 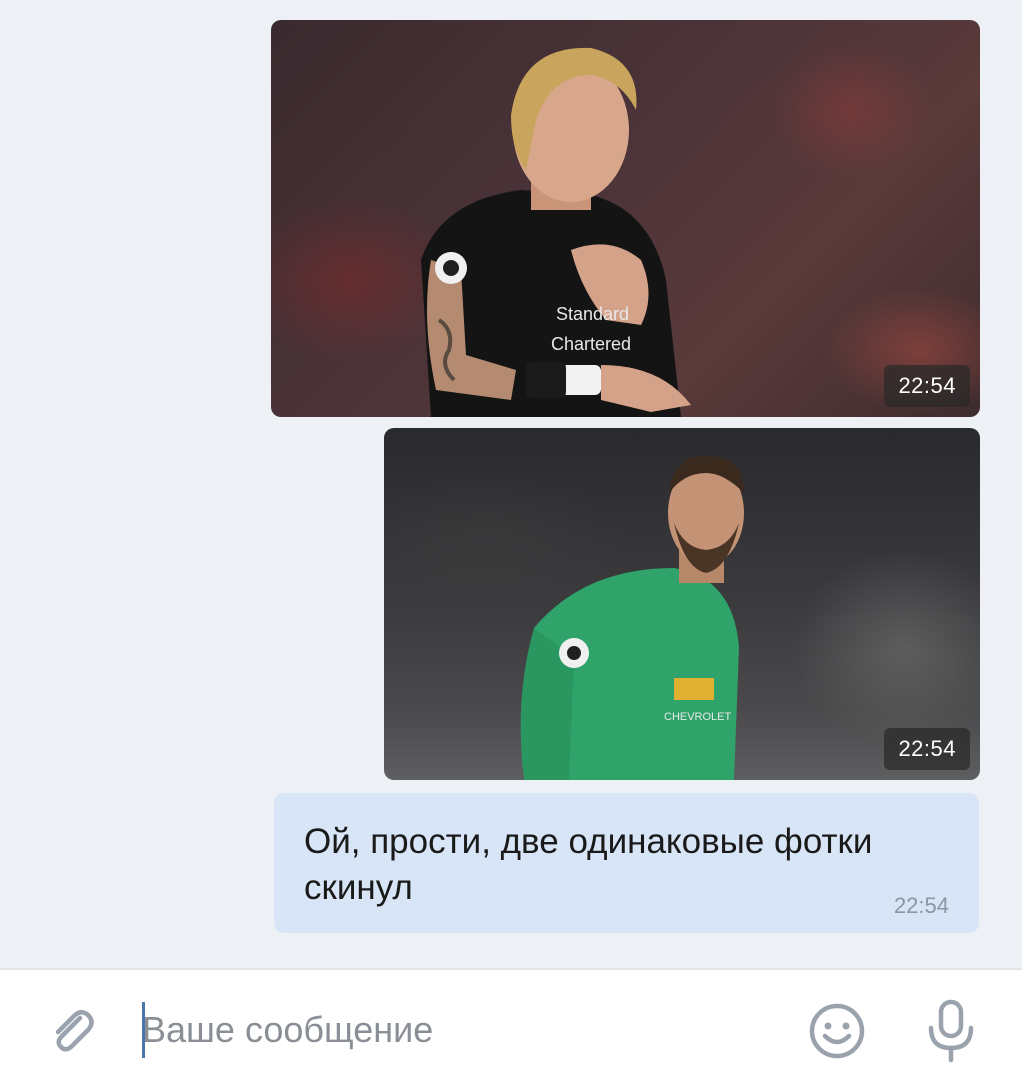 What do you see at coordinates (927, 749) in the screenshot?
I see `photo-2-timestamp: 22:54` at bounding box center [927, 749].